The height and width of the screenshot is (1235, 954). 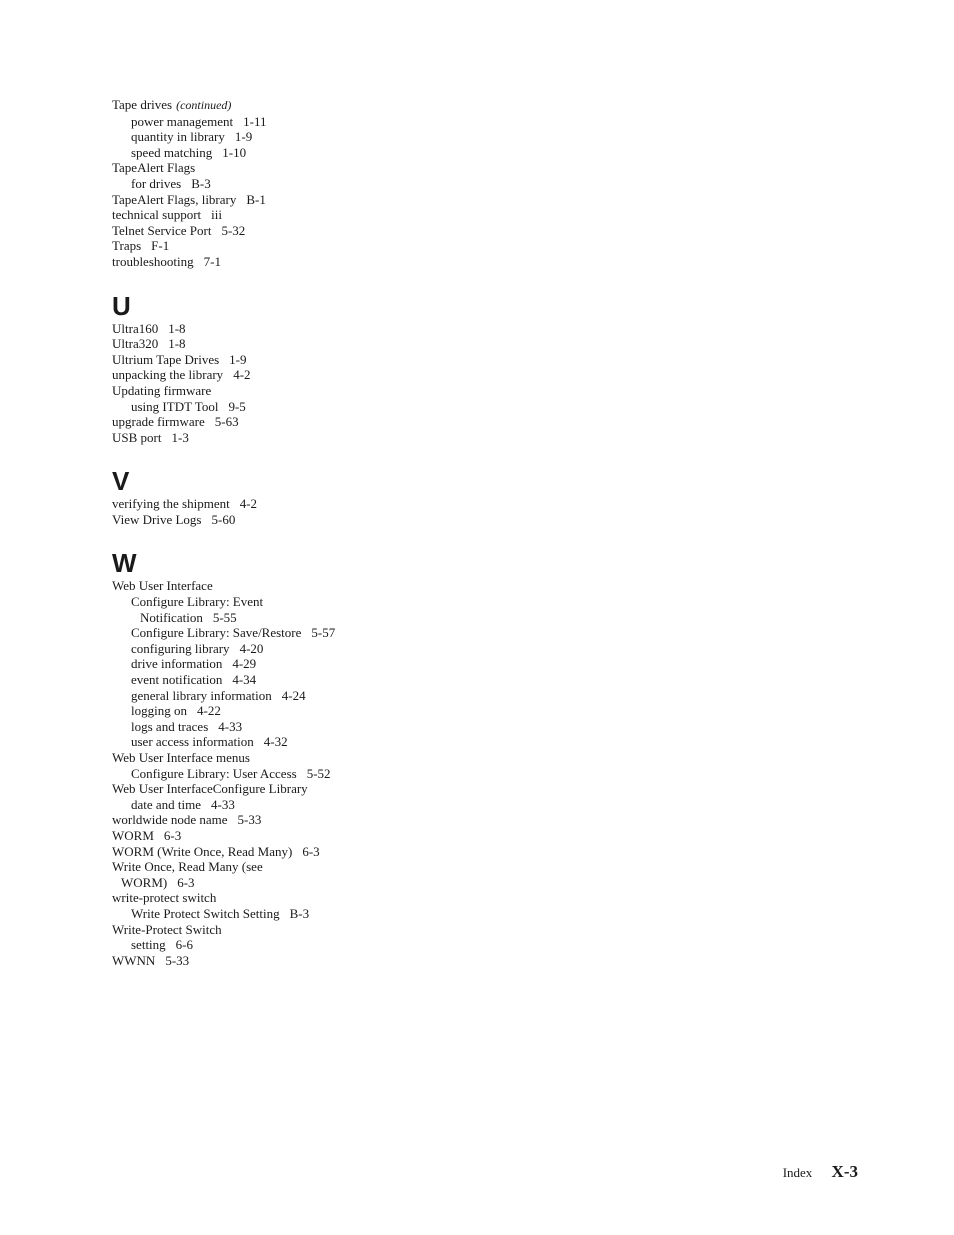 What do you see at coordinates (272, 153) in the screenshot?
I see `index-subentry: speed matching 1-10` at bounding box center [272, 153].